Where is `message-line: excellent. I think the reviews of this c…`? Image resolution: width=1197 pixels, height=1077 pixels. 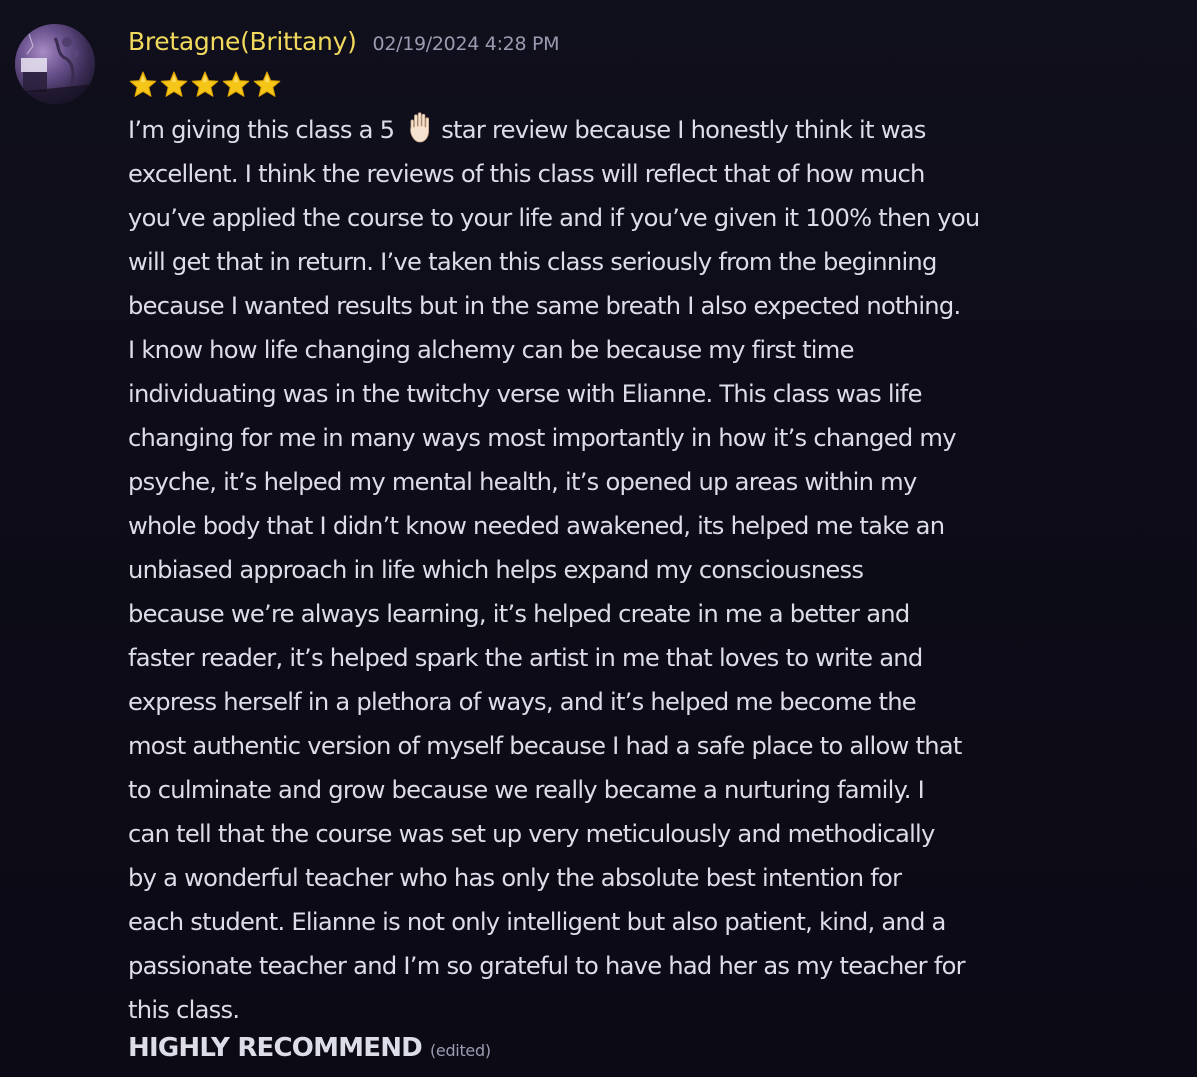
message-line: excellent. I think the reviews of this c… is located at coordinates (526, 174).